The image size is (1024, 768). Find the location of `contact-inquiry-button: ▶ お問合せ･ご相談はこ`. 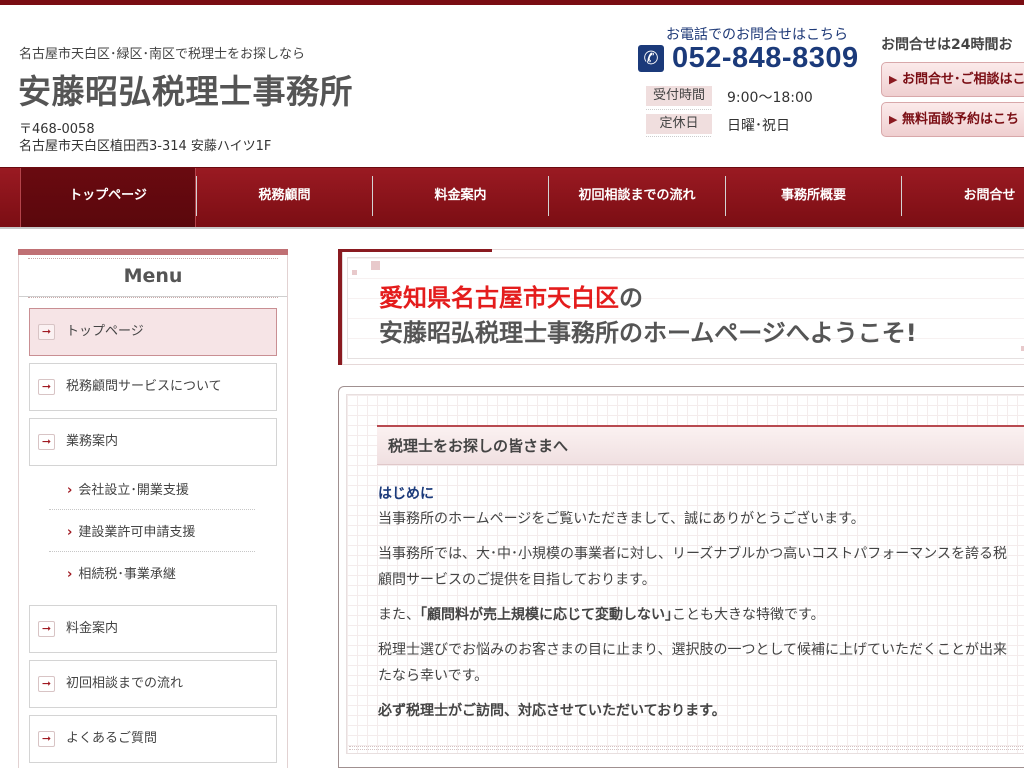

contact-inquiry-button: ▶ お問合せ･ご相談はこ is located at coordinates (952, 79).